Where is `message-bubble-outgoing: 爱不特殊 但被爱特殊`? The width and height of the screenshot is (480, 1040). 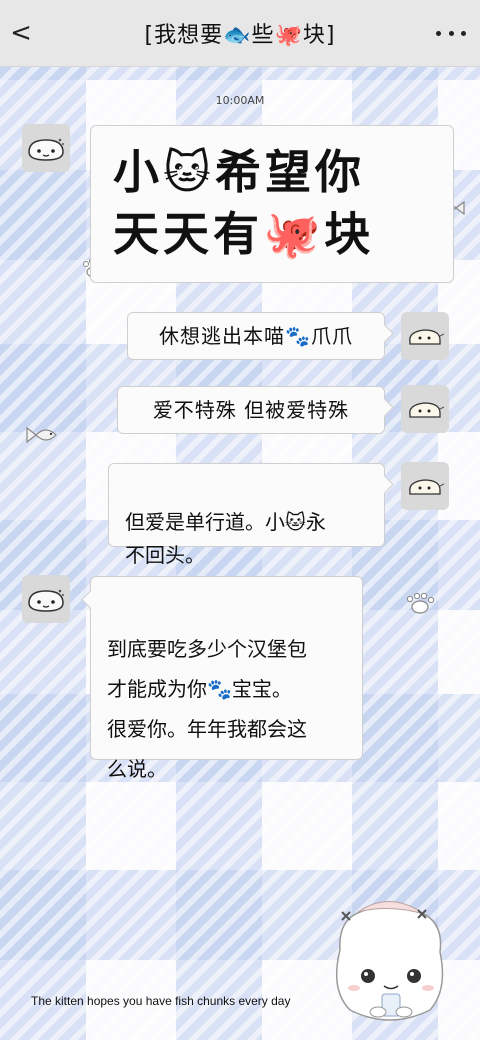 message-bubble-outgoing: 爱不特殊 但被爱特殊 is located at coordinates (255, 410).